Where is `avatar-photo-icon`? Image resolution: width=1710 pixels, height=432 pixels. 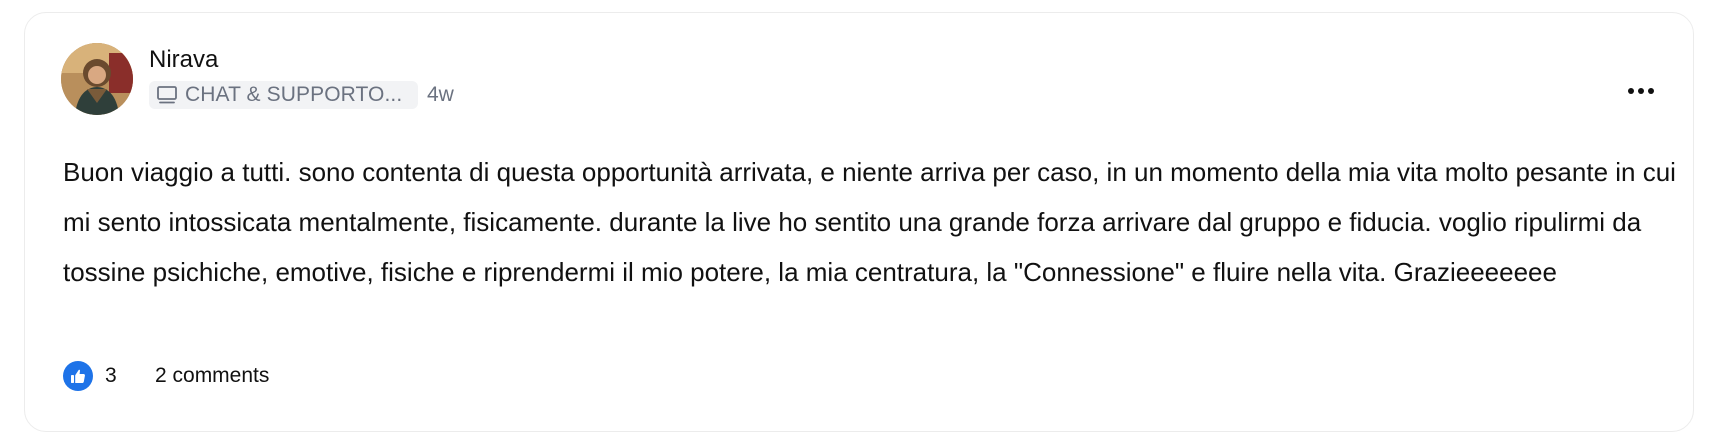
avatar-photo-icon is located at coordinates (97, 79).